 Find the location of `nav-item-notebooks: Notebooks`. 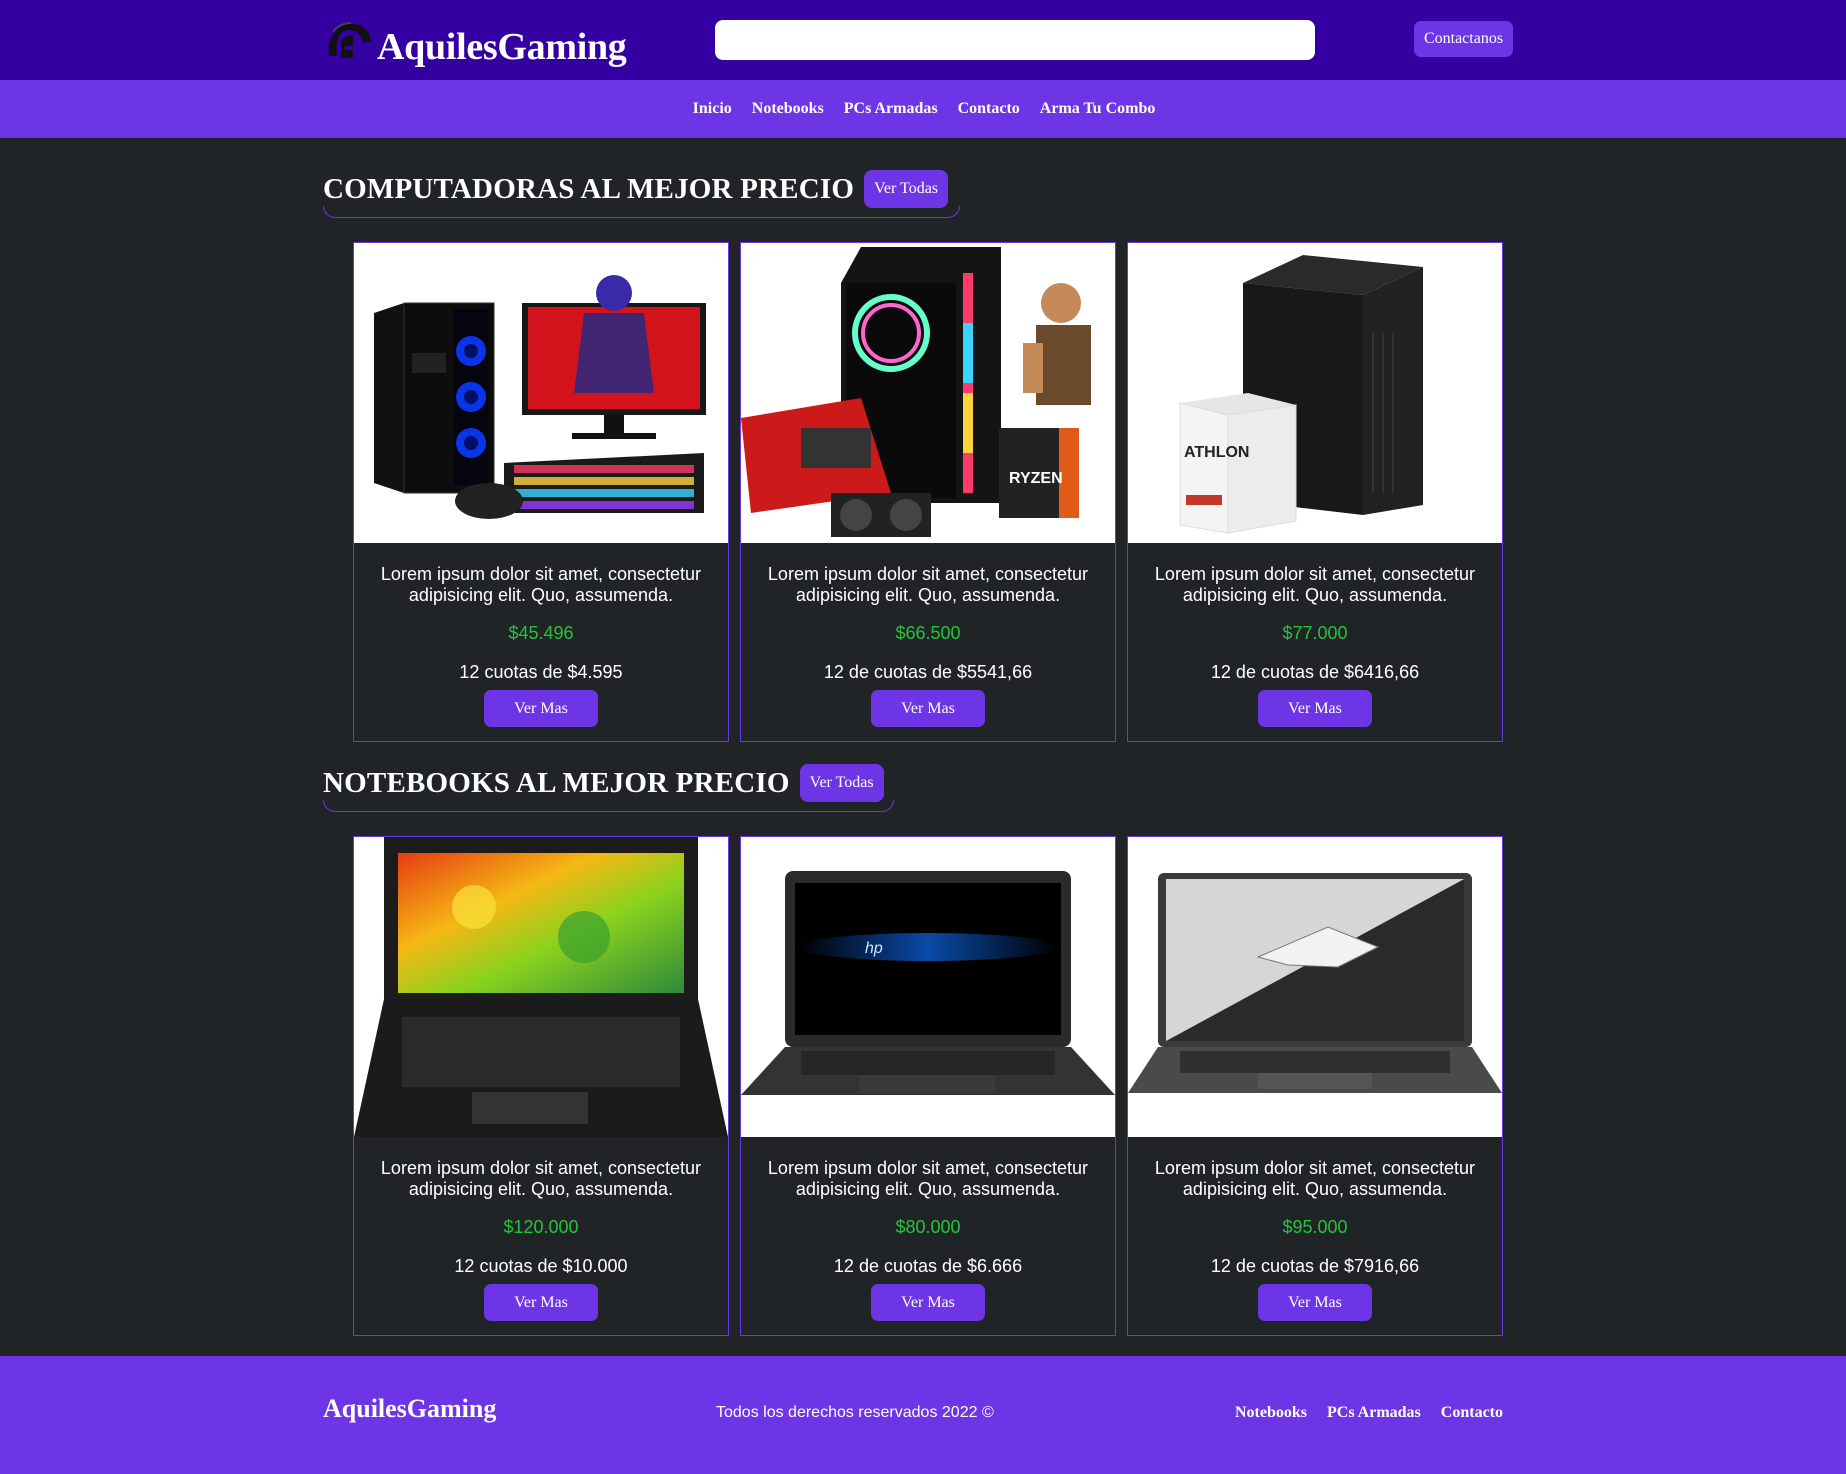

nav-item-notebooks: Notebooks is located at coordinates (788, 109).